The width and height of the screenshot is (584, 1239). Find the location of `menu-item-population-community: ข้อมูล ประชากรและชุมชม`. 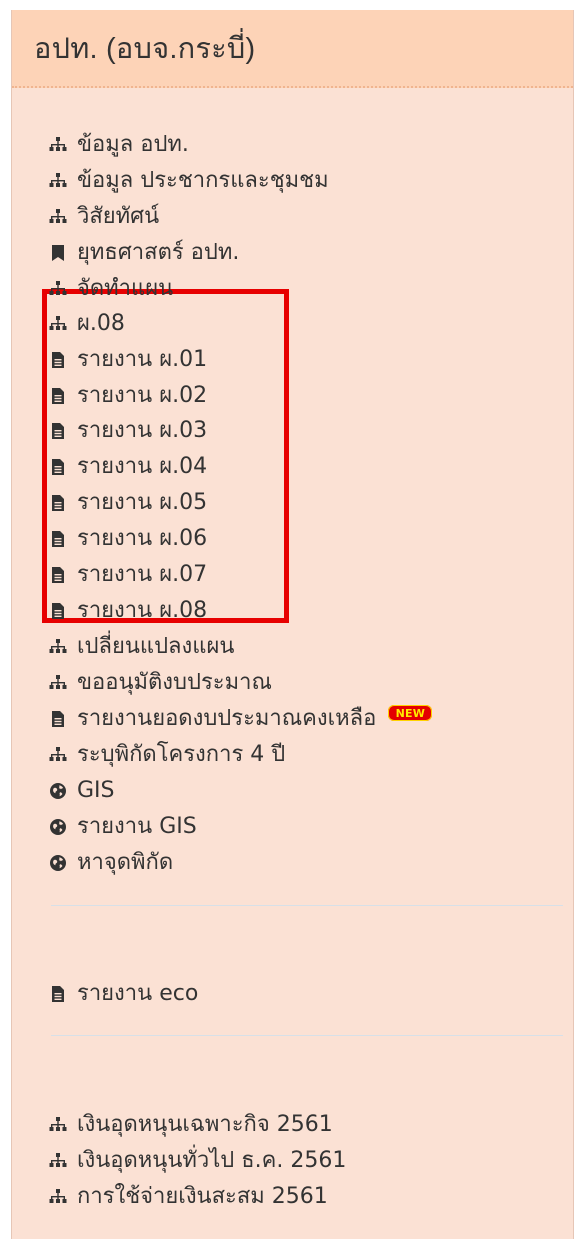

menu-item-population-community: ข้อมูล ประชากรและชุมชม is located at coordinates (189, 181).